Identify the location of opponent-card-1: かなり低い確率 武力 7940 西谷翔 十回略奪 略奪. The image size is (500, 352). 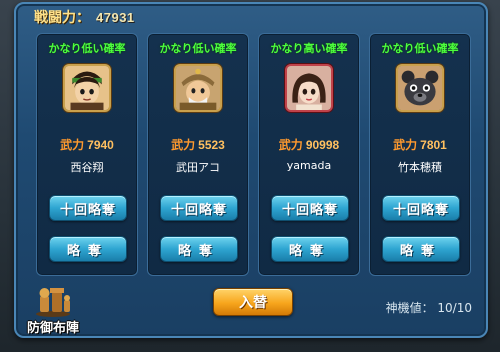
(87, 154).